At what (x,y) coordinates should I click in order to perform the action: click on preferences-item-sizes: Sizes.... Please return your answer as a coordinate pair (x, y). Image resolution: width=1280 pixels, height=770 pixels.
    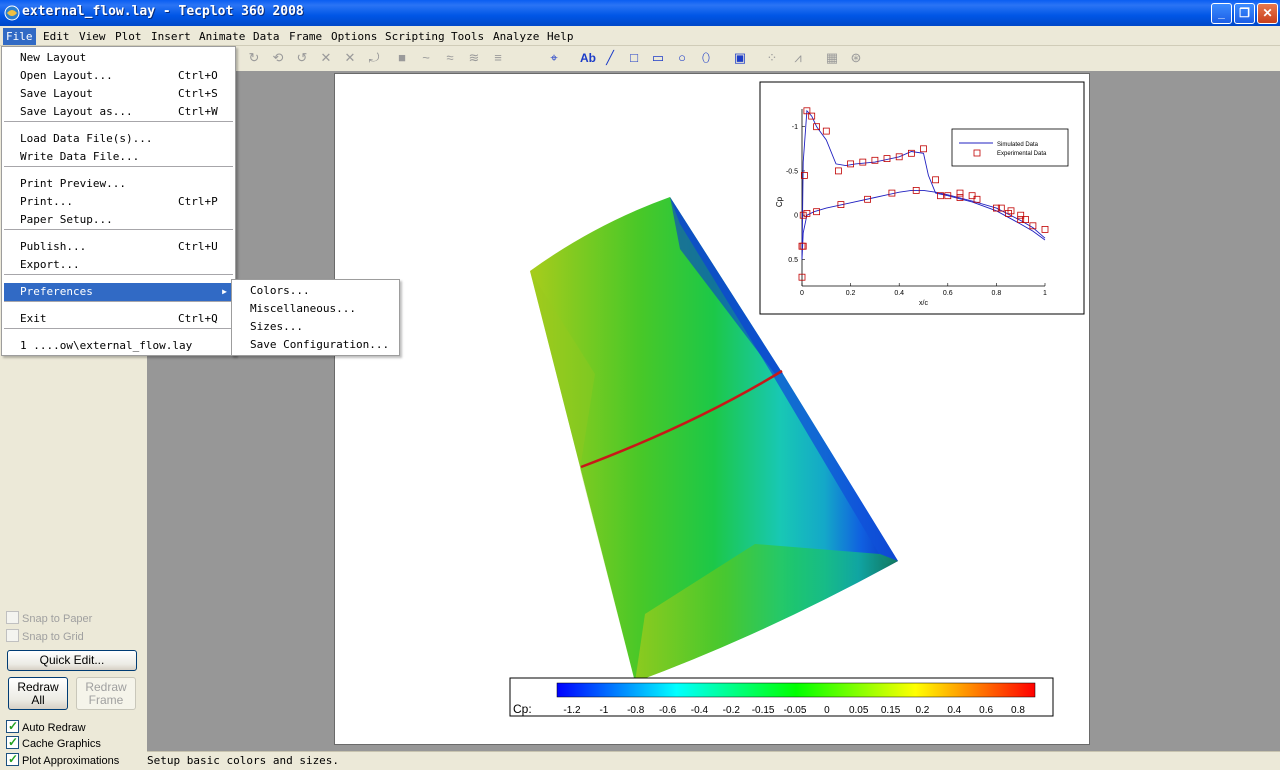
    Looking at the image, I should click on (315, 327).